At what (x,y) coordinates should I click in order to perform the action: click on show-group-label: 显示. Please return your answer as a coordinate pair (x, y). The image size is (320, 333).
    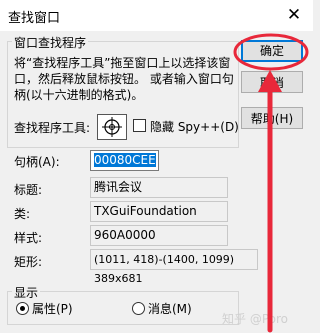
    Looking at the image, I should click on (26, 292).